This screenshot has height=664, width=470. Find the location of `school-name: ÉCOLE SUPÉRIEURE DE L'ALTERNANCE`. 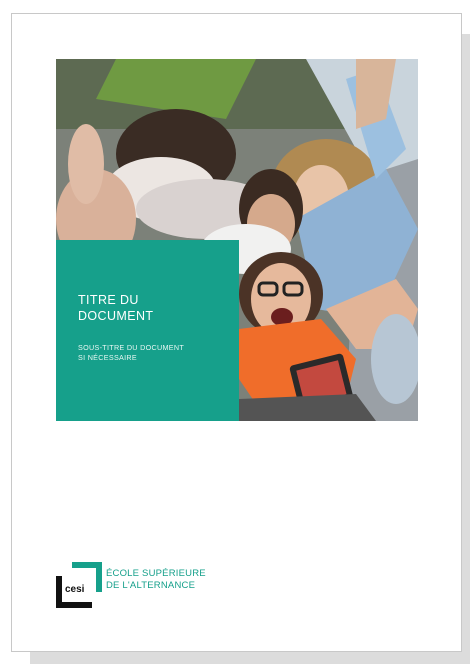

school-name: ÉCOLE SUPÉRIEURE DE L'ALTERNANCE is located at coordinates (156, 579).